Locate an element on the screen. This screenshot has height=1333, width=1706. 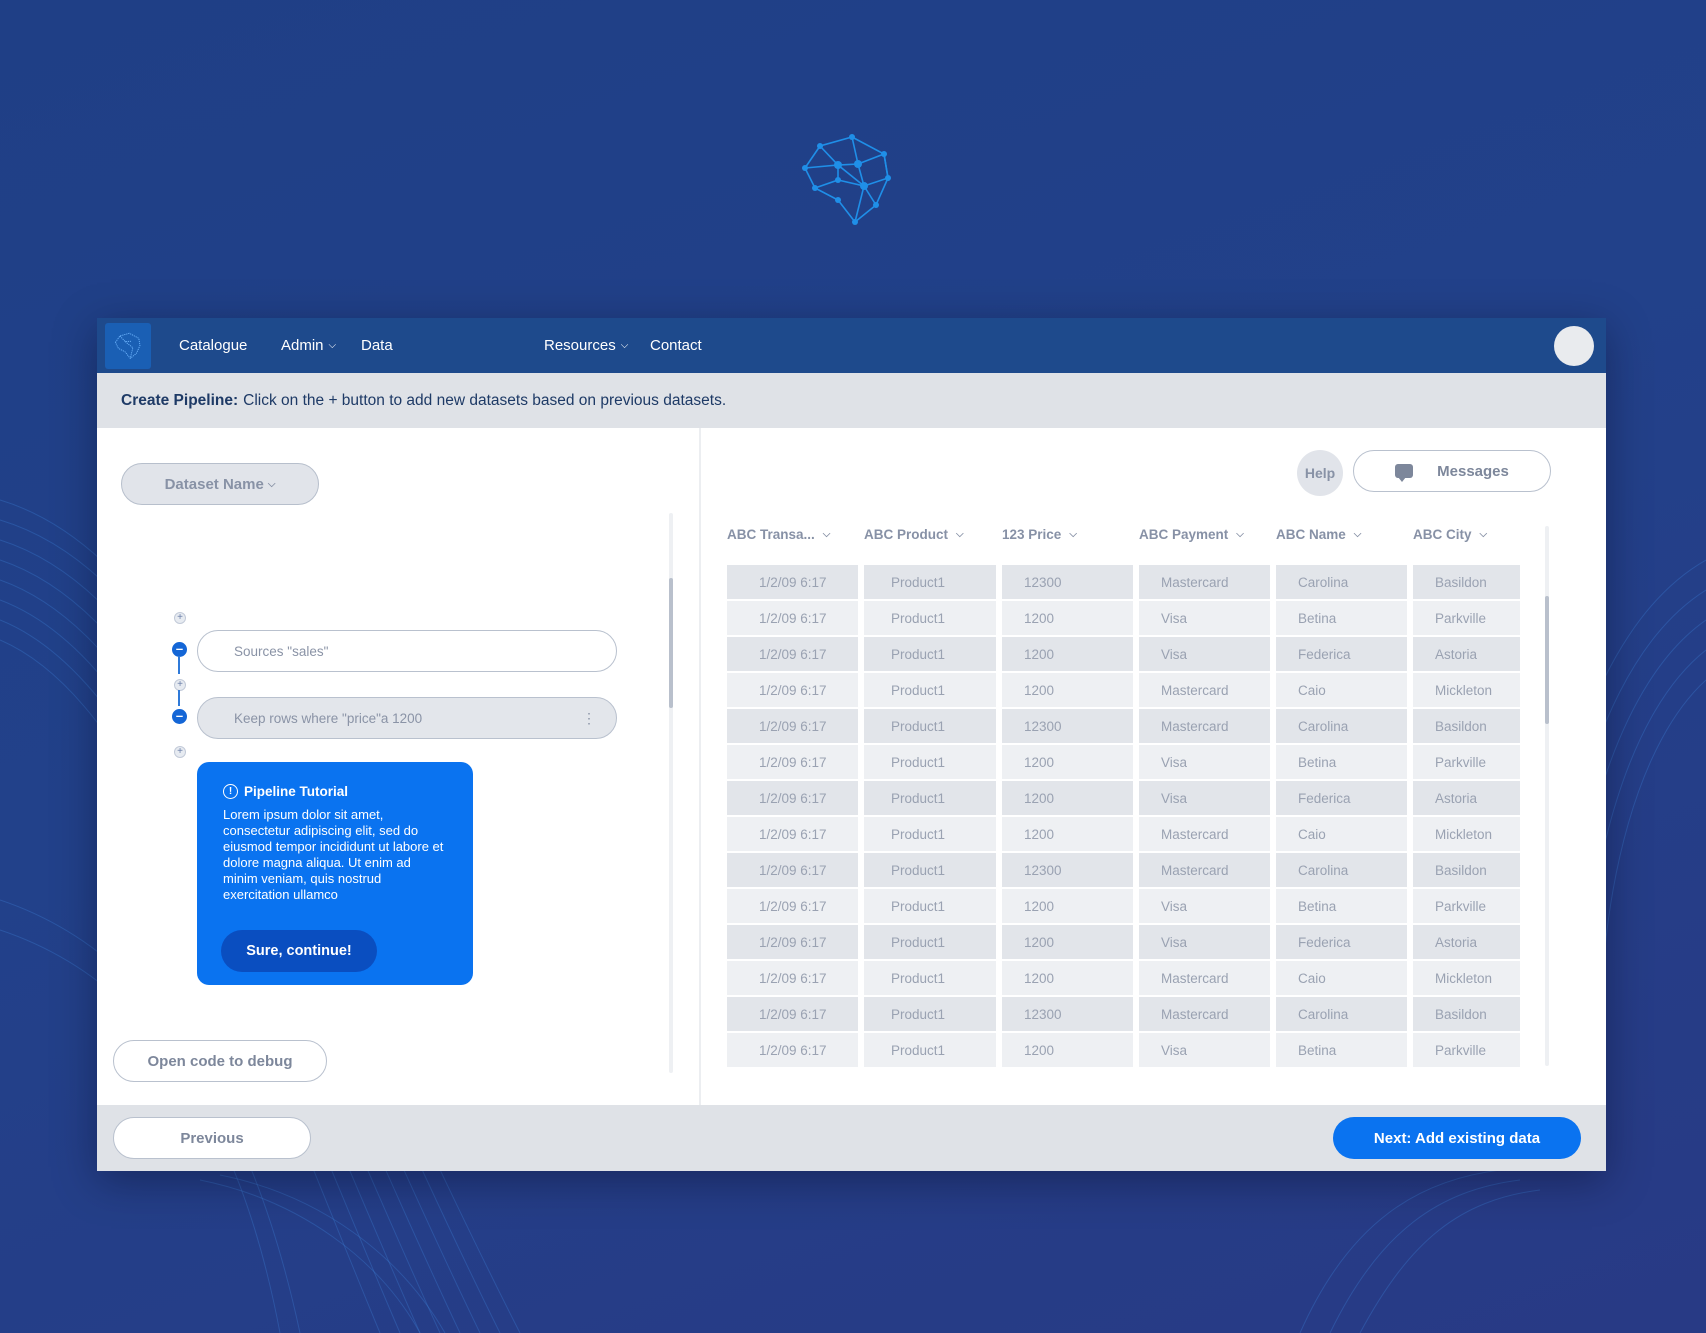
column-header-label: 123 Price is located at coordinates (1032, 534).